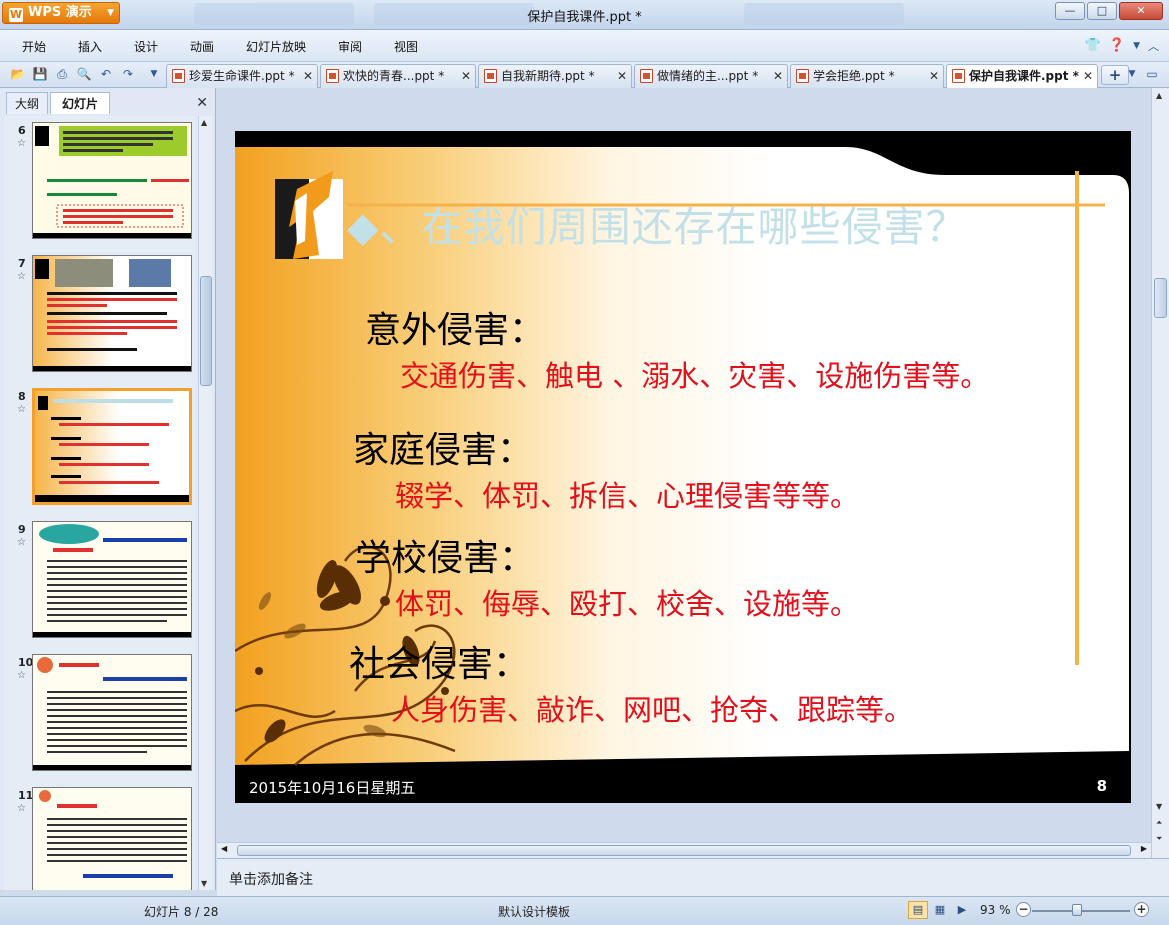  I want to click on maximize-button: □, so click(1102, 11).